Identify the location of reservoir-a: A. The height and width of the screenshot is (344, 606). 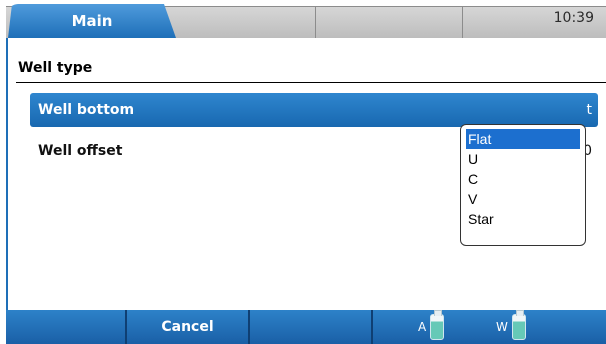
(431, 327).